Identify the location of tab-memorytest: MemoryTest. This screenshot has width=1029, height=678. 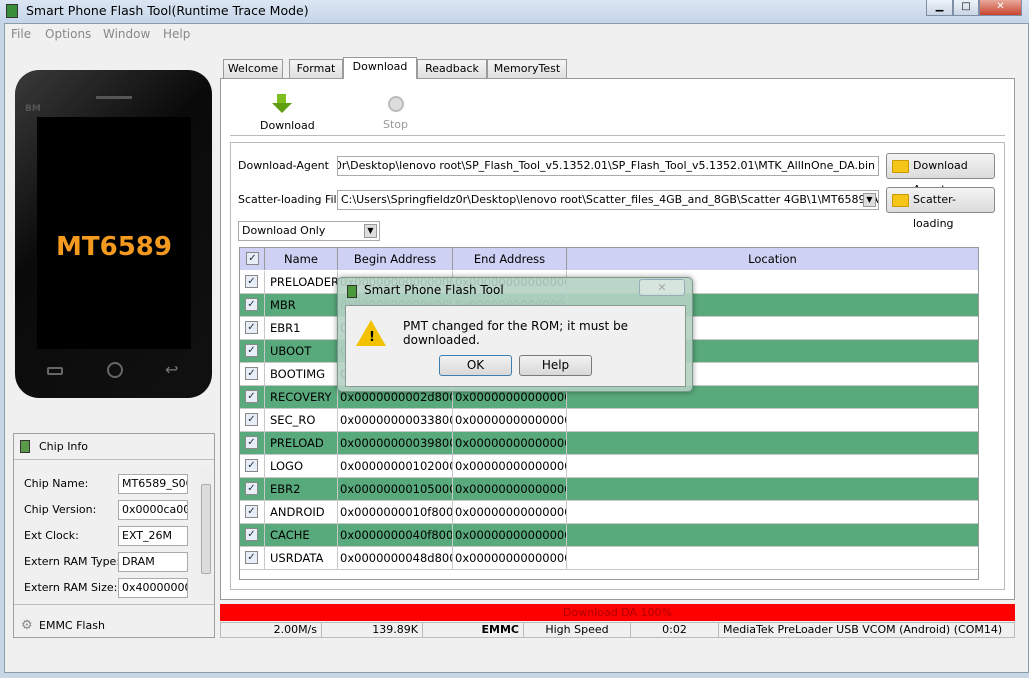
(527, 69).